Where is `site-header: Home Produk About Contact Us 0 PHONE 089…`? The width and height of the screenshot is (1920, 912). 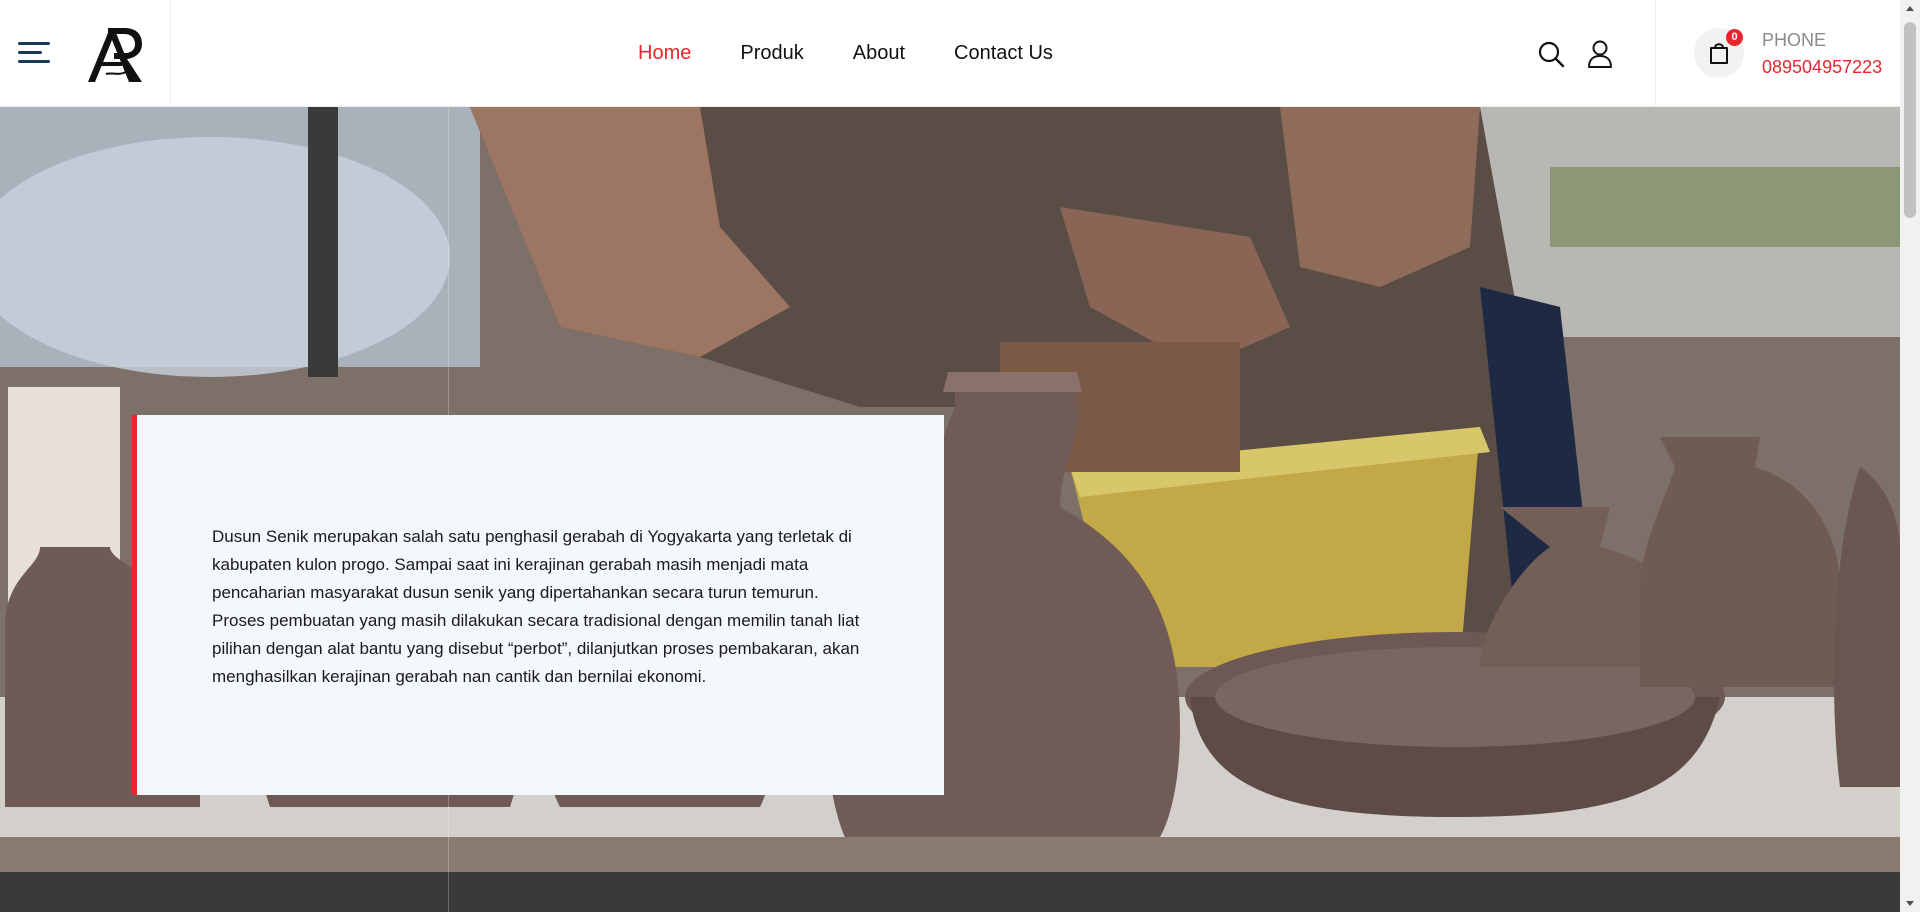 site-header: Home Produk About Contact Us 0 PHONE 089… is located at coordinates (950, 53).